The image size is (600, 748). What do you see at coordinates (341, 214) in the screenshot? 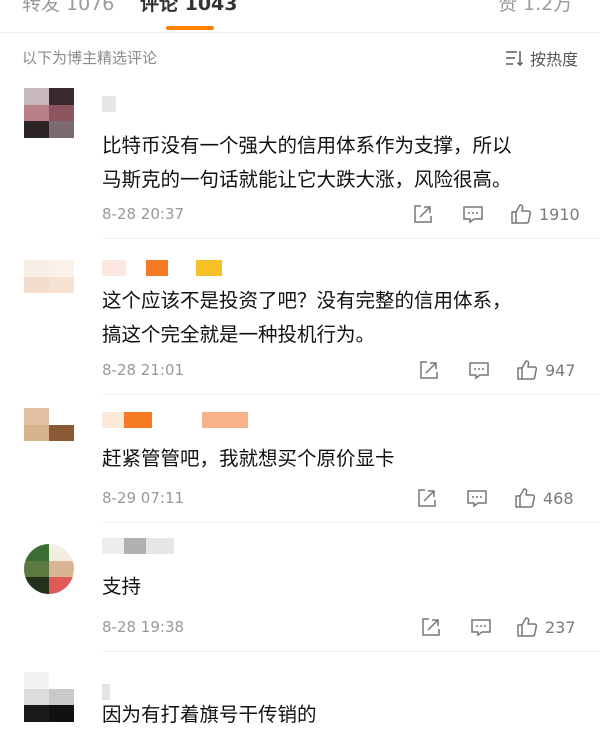
I see `comment-meta: 8-28 20:37 1910` at bounding box center [341, 214].